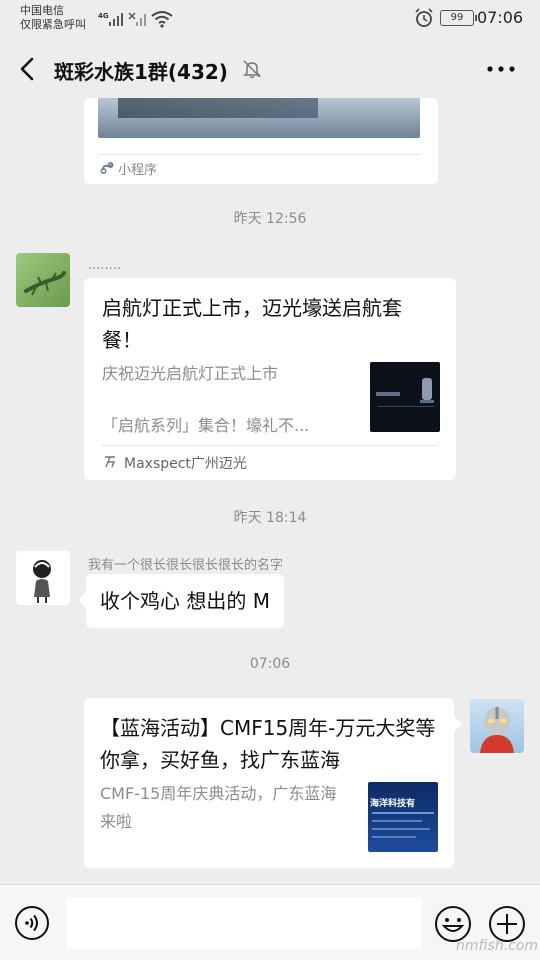 Image resolution: width=540 pixels, height=960 pixels. I want to click on self-avatar, so click(497, 726).